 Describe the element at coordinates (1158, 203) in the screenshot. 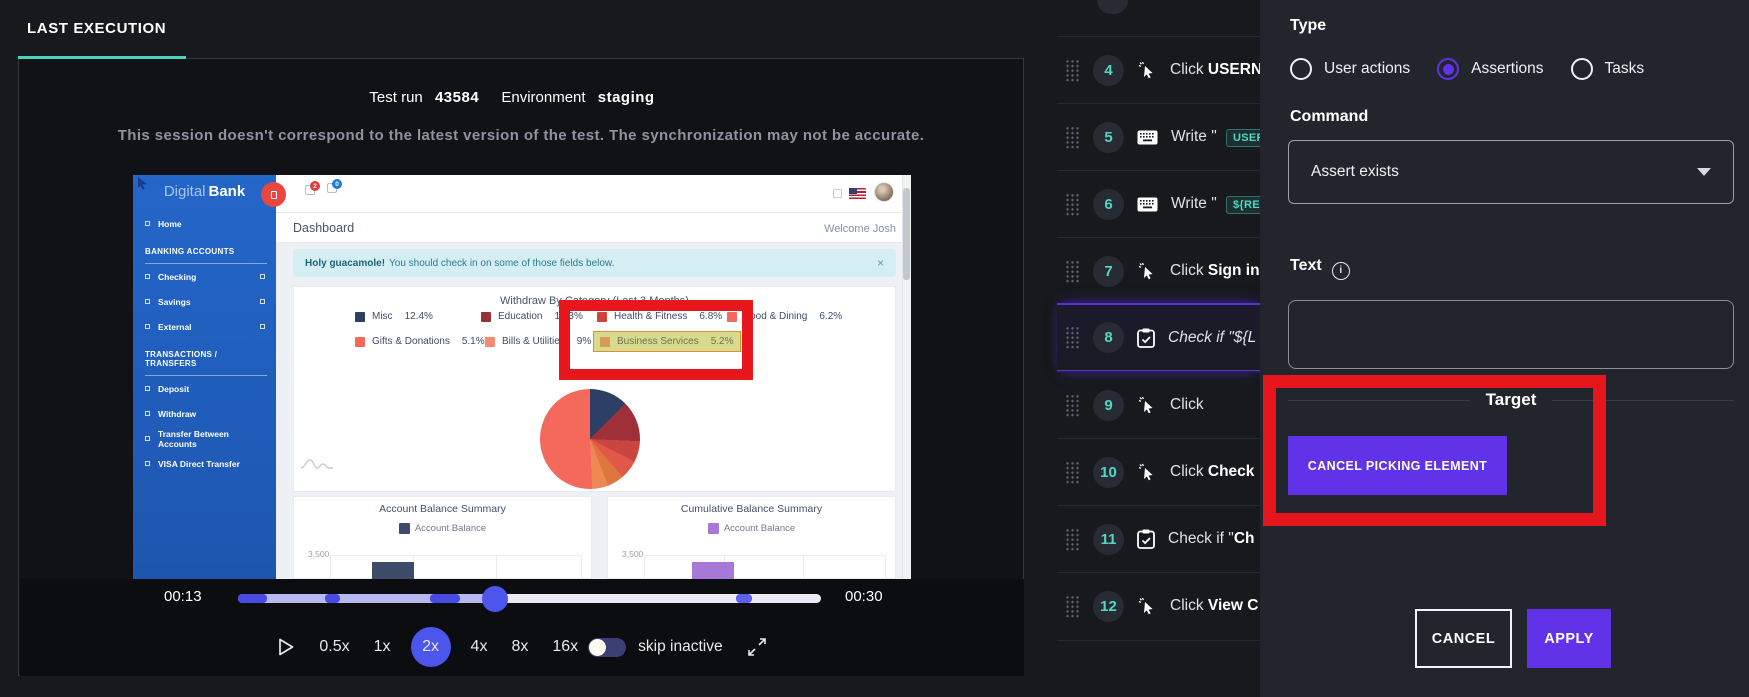

I see `step-row-6: 6 Write " ${RE` at that location.